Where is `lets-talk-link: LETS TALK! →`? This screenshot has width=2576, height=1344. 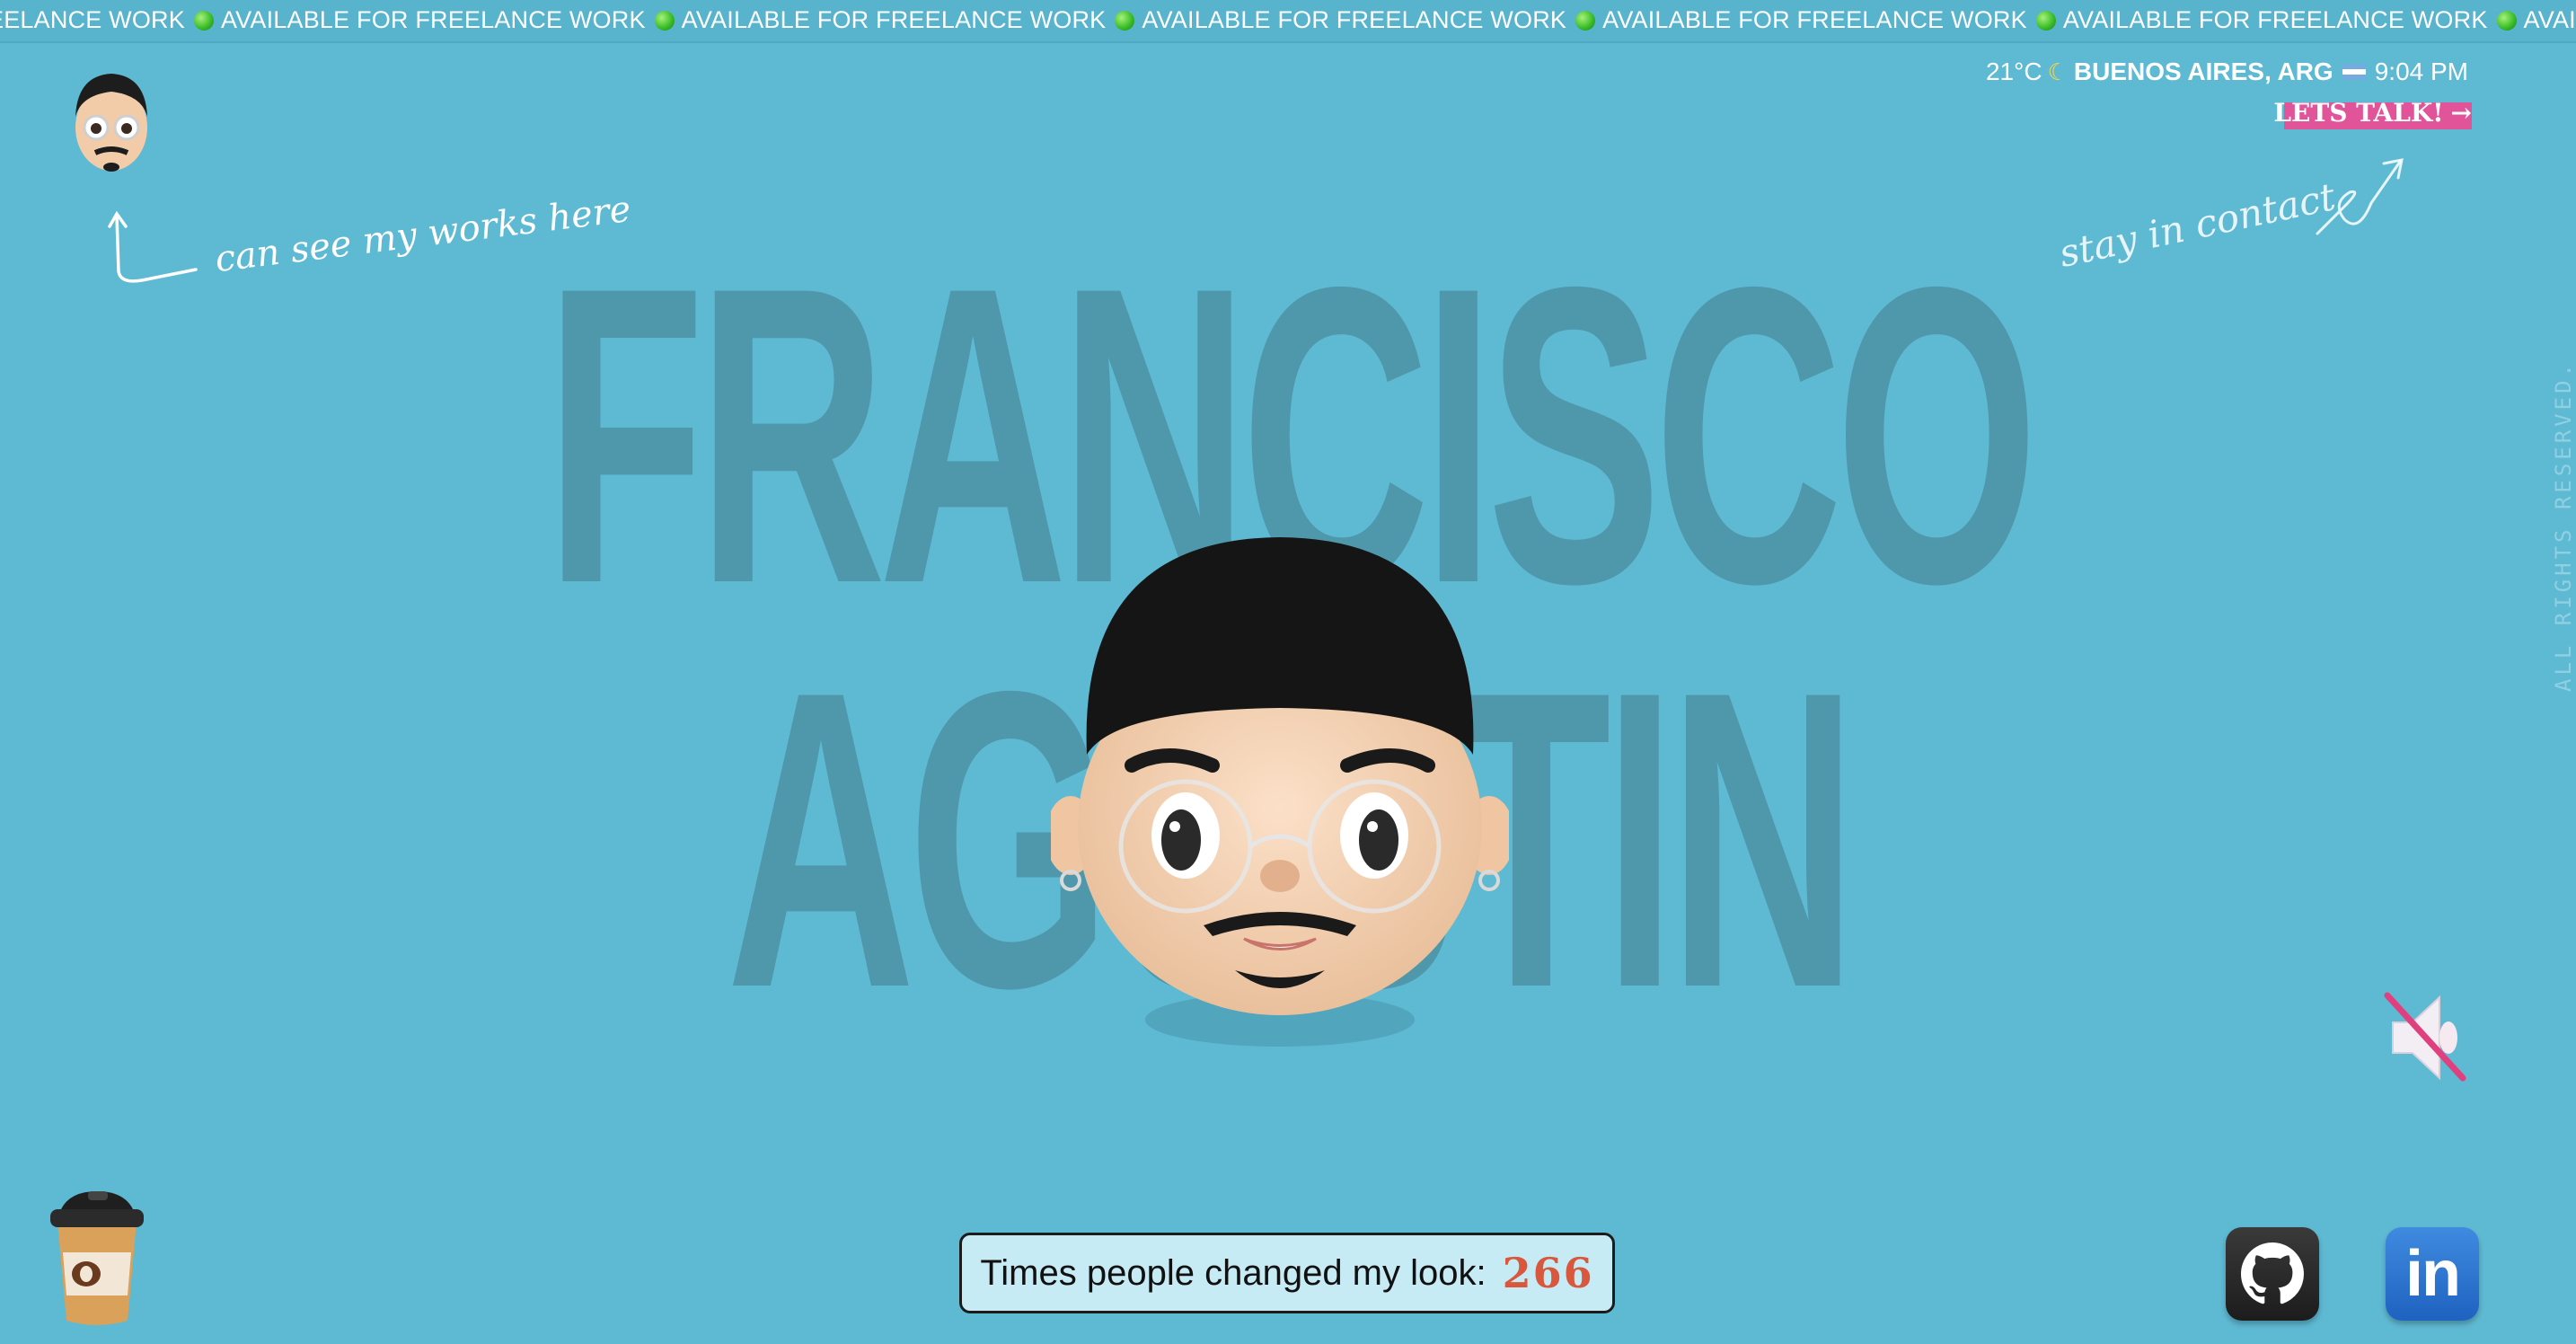 lets-talk-link: LETS TALK! → is located at coordinates (2372, 112).